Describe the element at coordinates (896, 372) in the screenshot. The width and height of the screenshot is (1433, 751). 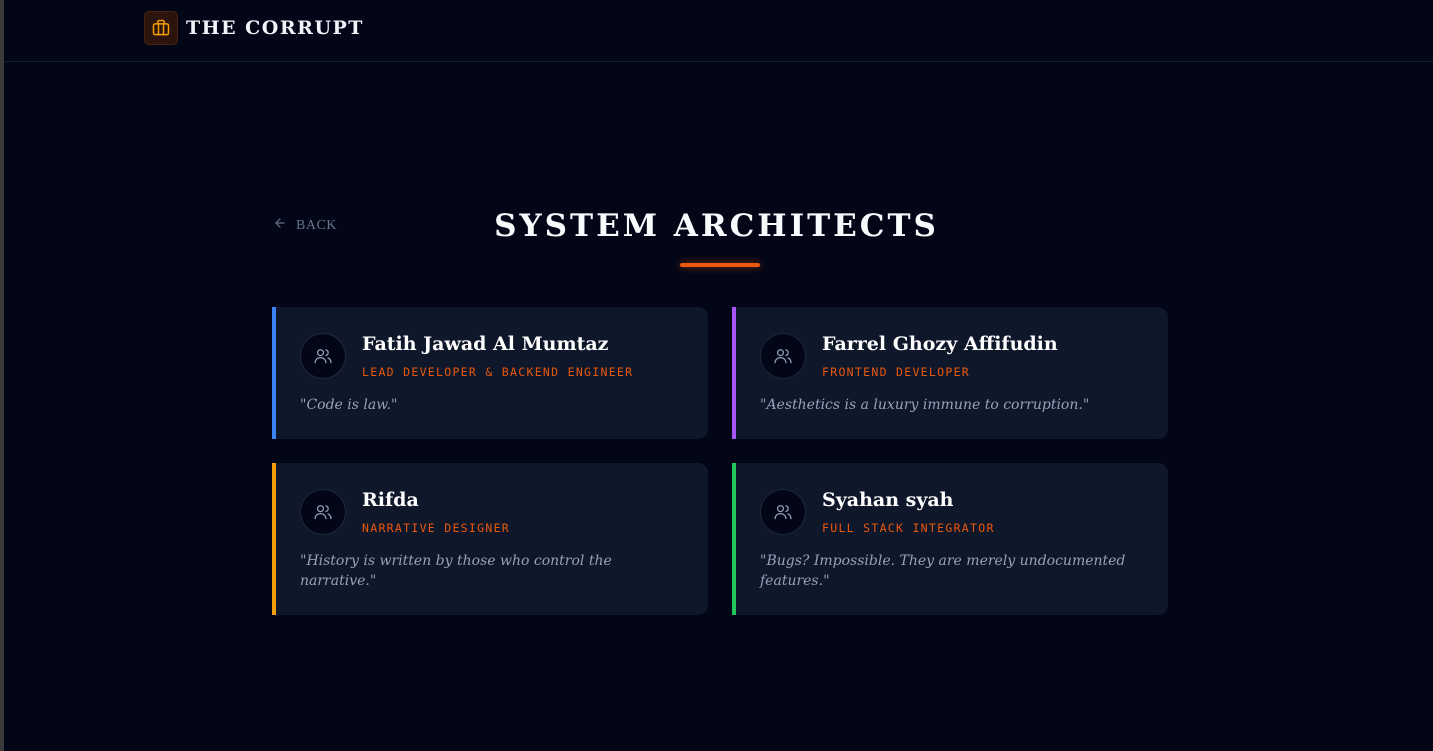
I see `member-role: FRONTEND DEVELOPER` at that location.